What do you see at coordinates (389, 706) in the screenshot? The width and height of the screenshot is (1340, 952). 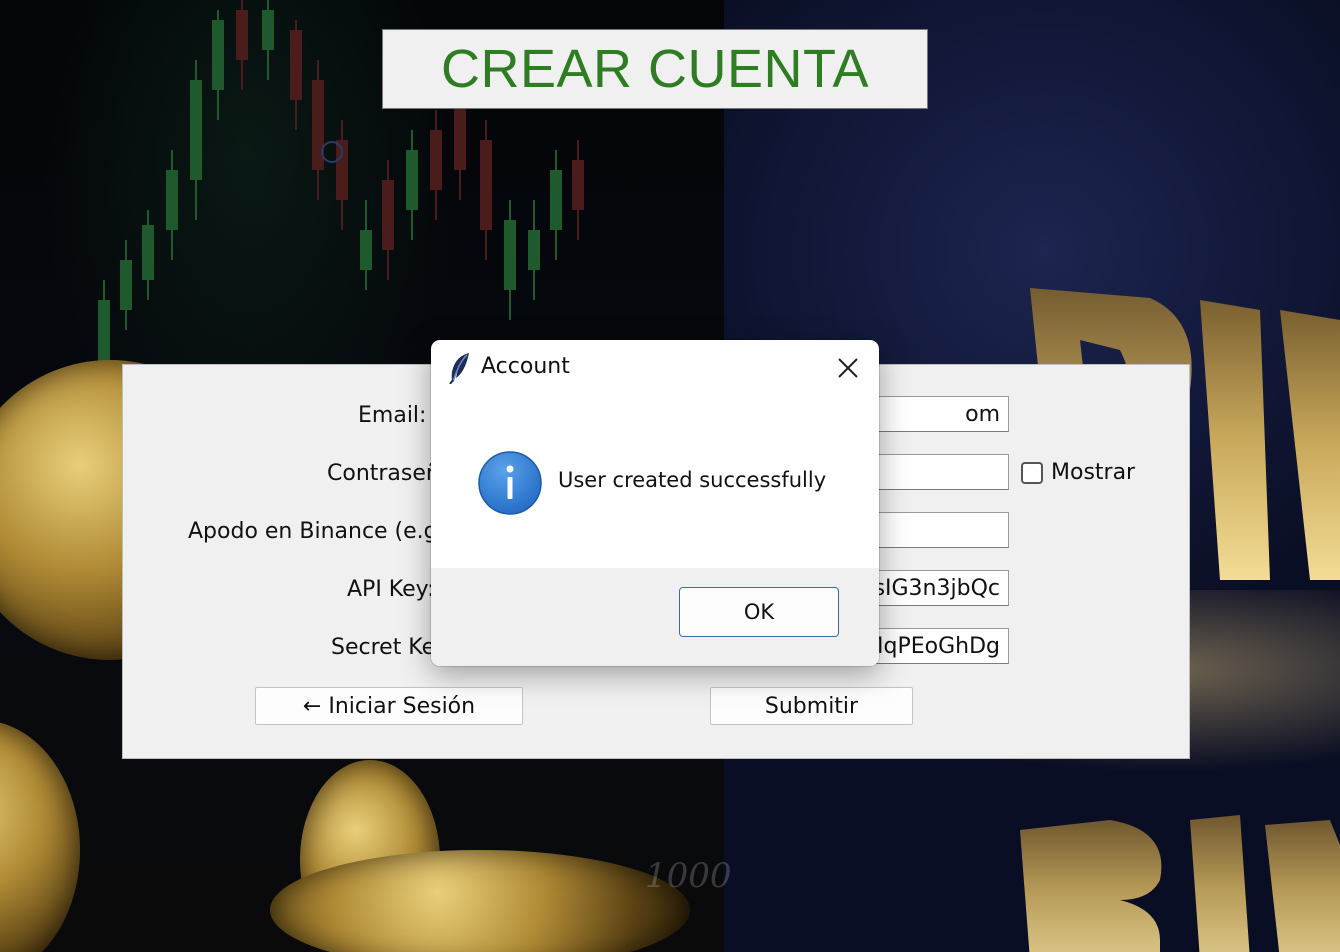 I see `login-button: ← Iniciar Sesión` at bounding box center [389, 706].